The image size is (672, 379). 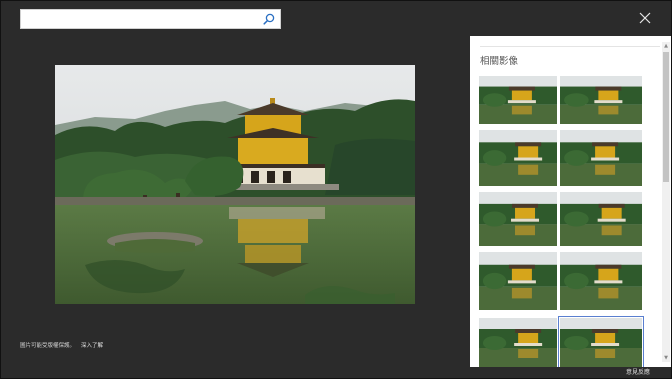 What do you see at coordinates (638, 371) in the screenshot?
I see `feedback-link: 意見反應` at bounding box center [638, 371].